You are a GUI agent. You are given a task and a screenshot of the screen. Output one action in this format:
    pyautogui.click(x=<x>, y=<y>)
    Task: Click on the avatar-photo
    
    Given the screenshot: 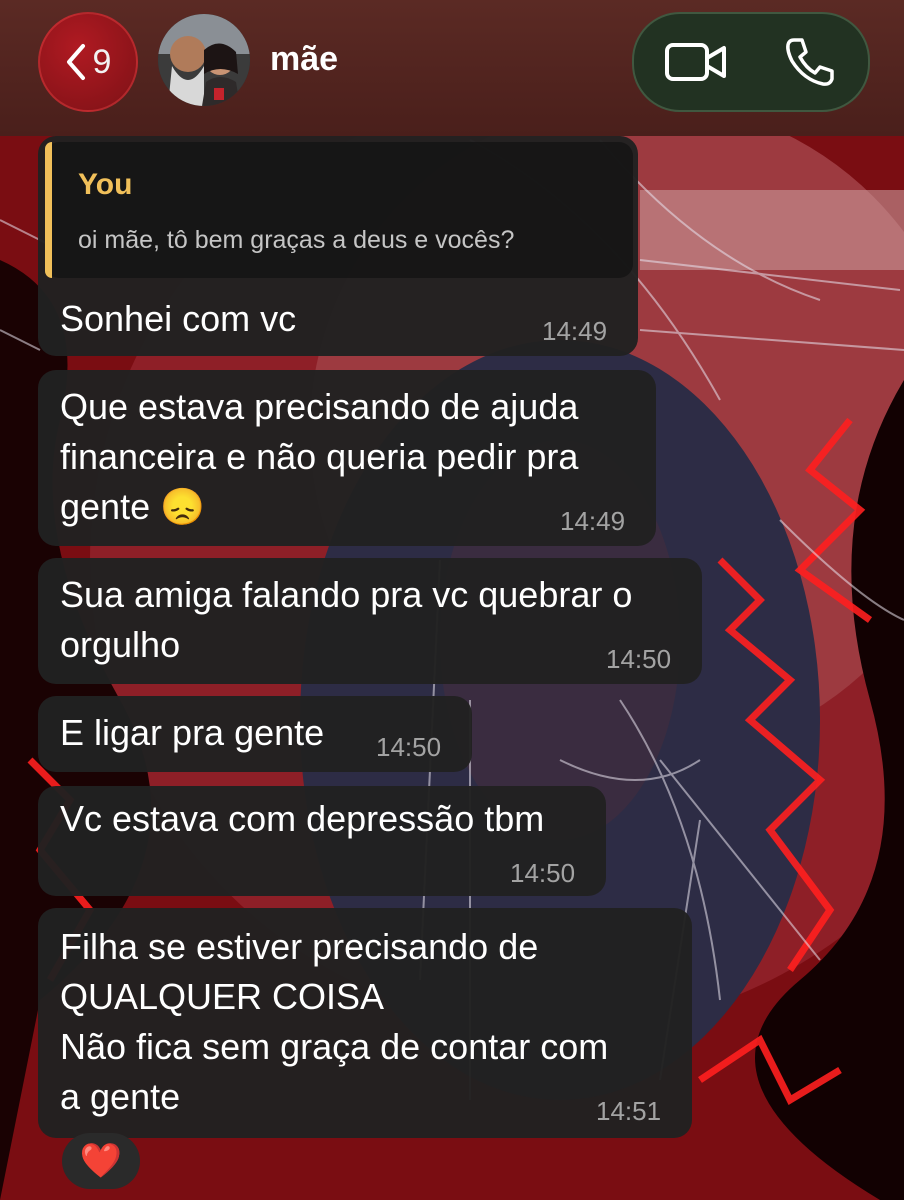 What is the action you would take?
    pyautogui.click(x=204, y=60)
    